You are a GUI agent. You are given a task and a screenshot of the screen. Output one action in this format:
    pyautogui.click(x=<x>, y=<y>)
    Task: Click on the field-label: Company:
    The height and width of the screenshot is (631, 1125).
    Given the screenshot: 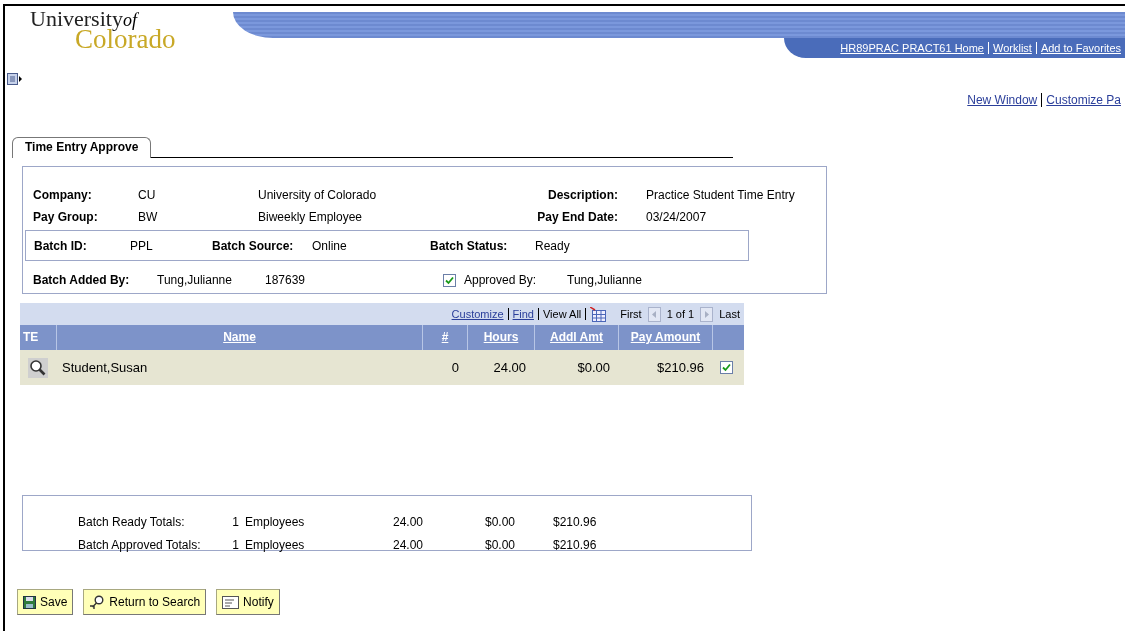 What is the action you would take?
    pyautogui.click(x=62, y=195)
    